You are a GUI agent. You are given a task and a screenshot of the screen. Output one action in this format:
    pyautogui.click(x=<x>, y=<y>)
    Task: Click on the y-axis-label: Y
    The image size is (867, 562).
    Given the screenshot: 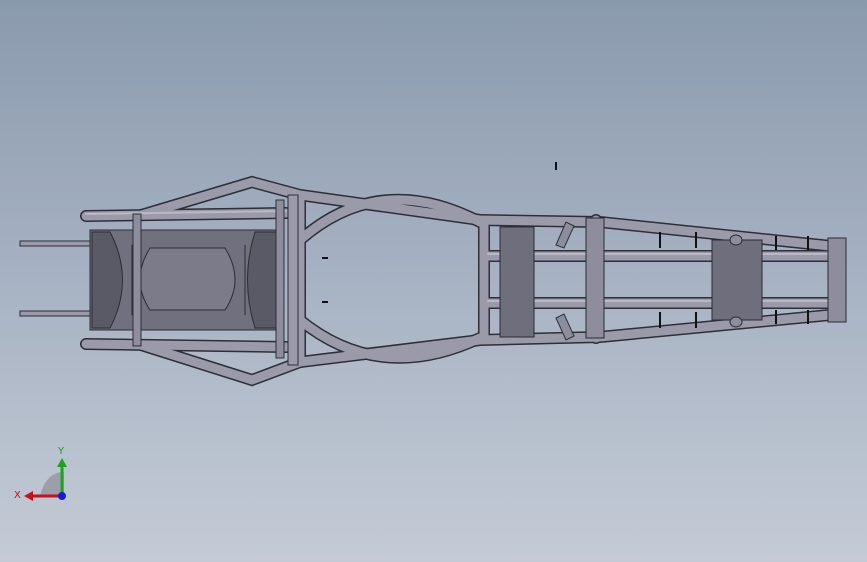 What is the action you would take?
    pyautogui.click(x=61, y=451)
    